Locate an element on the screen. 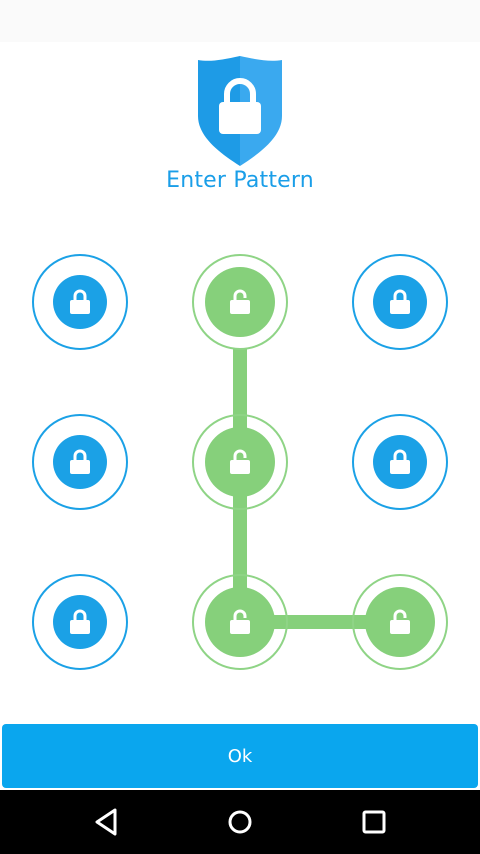 Image resolution: width=480 pixels, height=854 pixels. navigation-bar is located at coordinates (240, 822).